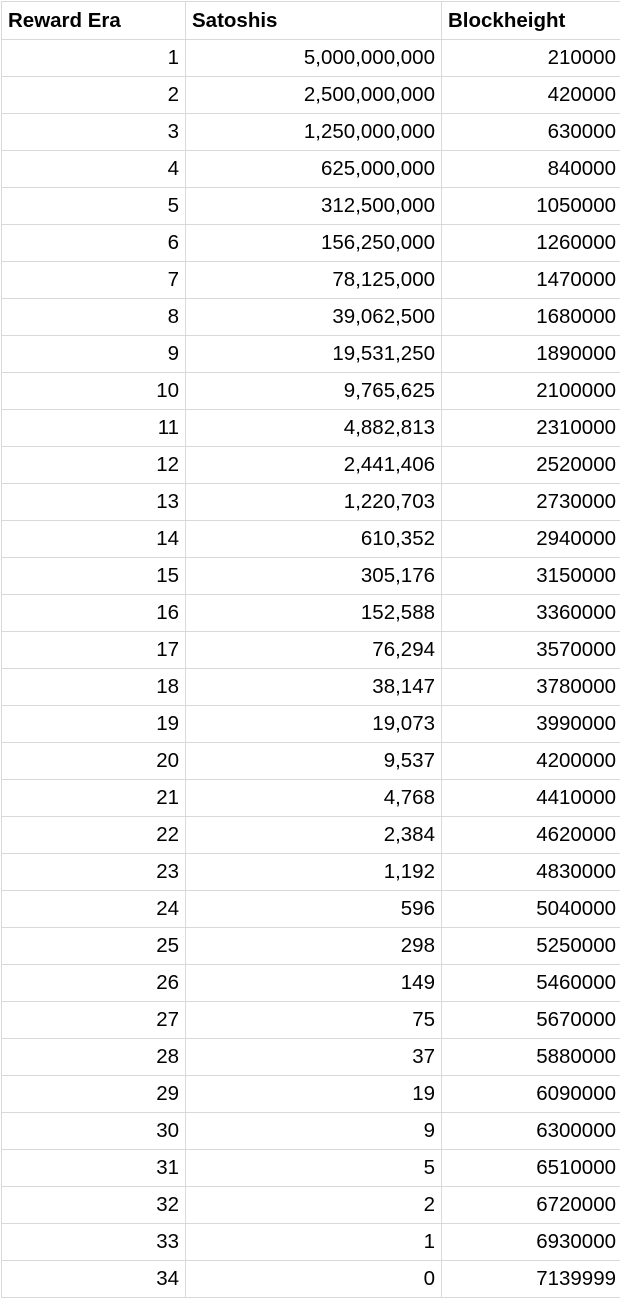 This screenshot has width=620, height=1306. What do you see at coordinates (93, 761) in the screenshot?
I see `cell-reward-era: 20` at bounding box center [93, 761].